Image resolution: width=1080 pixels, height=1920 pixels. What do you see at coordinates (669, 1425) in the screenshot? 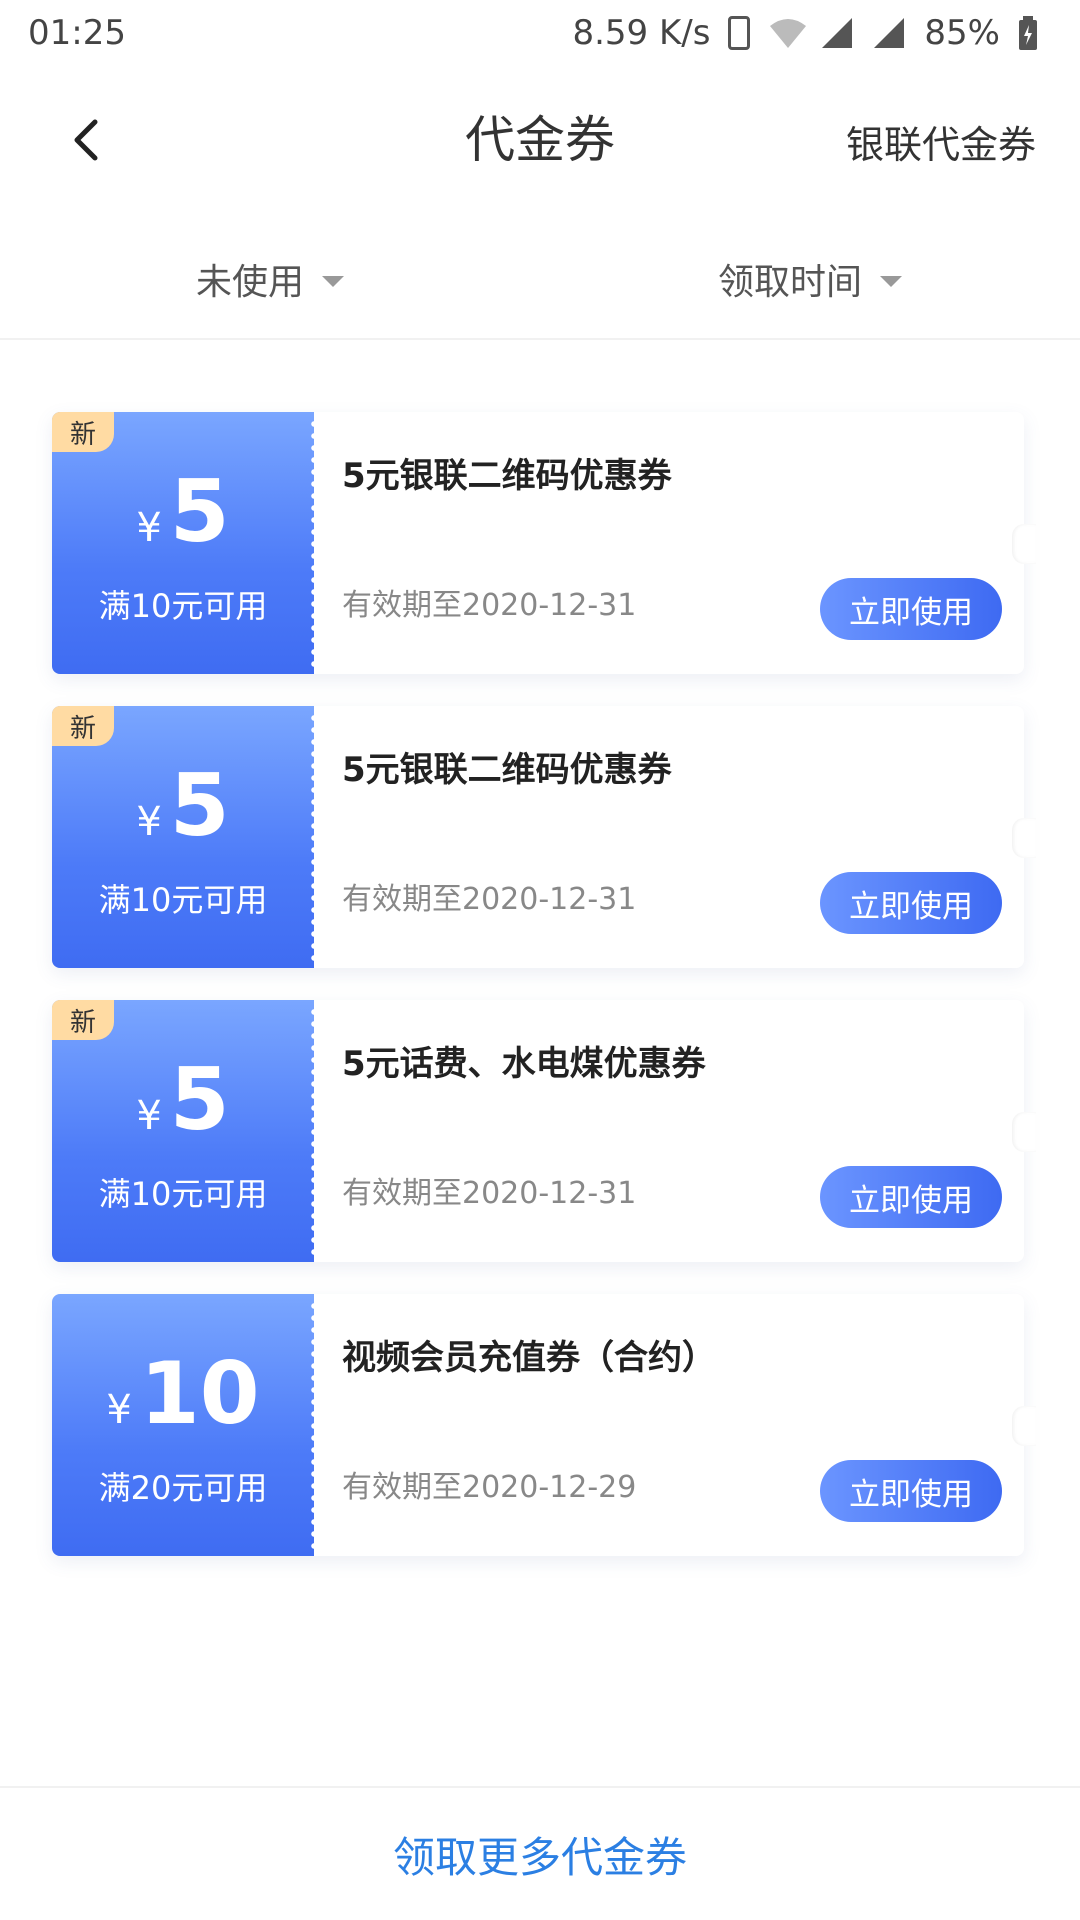
I see `coupon-info: 视频会员充值券（合约） 有效期至2020-12-29 立即使用` at bounding box center [669, 1425].